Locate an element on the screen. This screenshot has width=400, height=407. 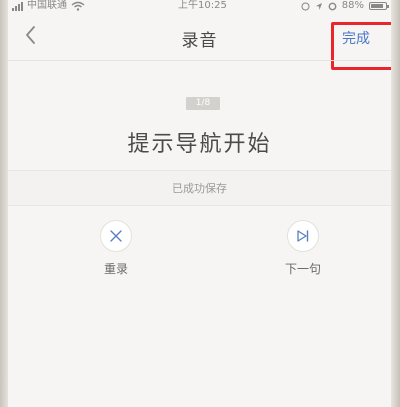
rerecord-label: 重录 is located at coordinates (115, 269).